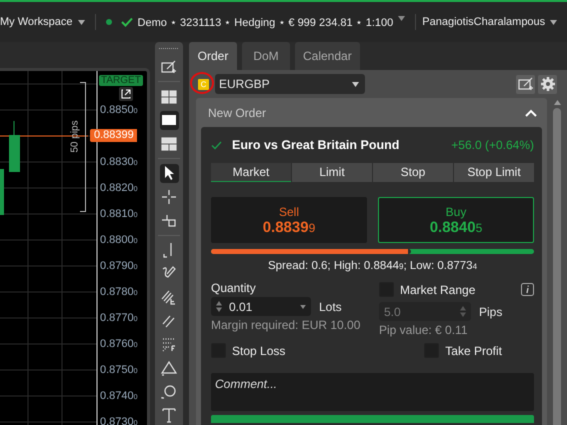 The image size is (567, 425). What do you see at coordinates (266, 22) in the screenshot?
I see `account-selector: Demo ⋆ 3231113 ⋆ Hedging ⋆ € 999 234.81 ⋆ 1:100` at bounding box center [266, 22].